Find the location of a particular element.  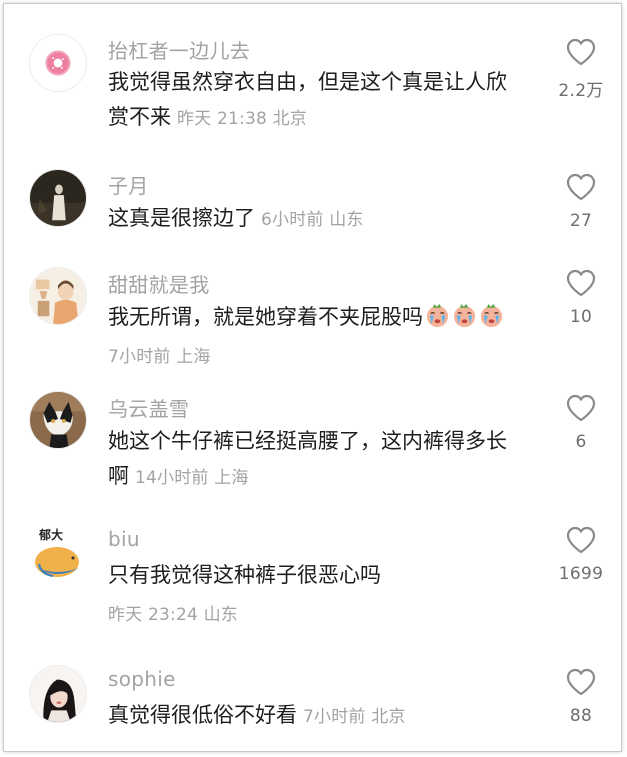

comment-meta: 7小时前 北京 is located at coordinates (354, 717).